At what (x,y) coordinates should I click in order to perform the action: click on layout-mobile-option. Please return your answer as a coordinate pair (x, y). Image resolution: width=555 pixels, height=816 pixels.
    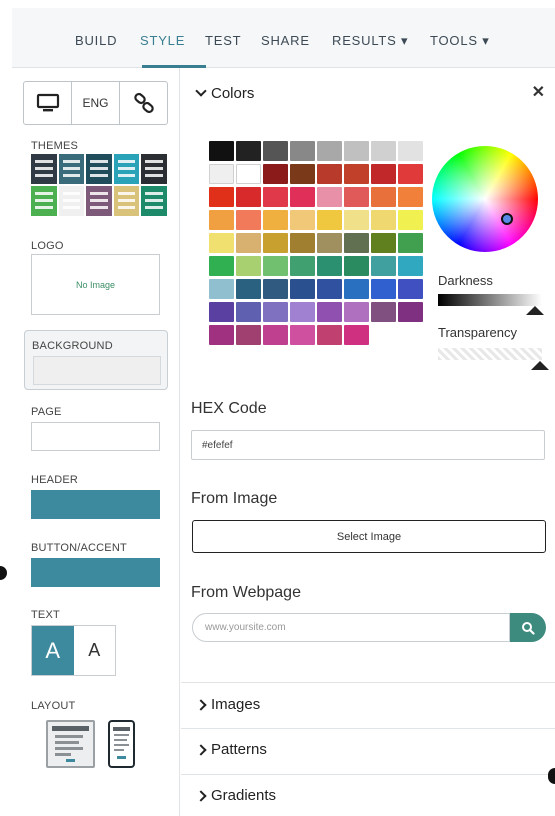
    Looking at the image, I should click on (121, 744).